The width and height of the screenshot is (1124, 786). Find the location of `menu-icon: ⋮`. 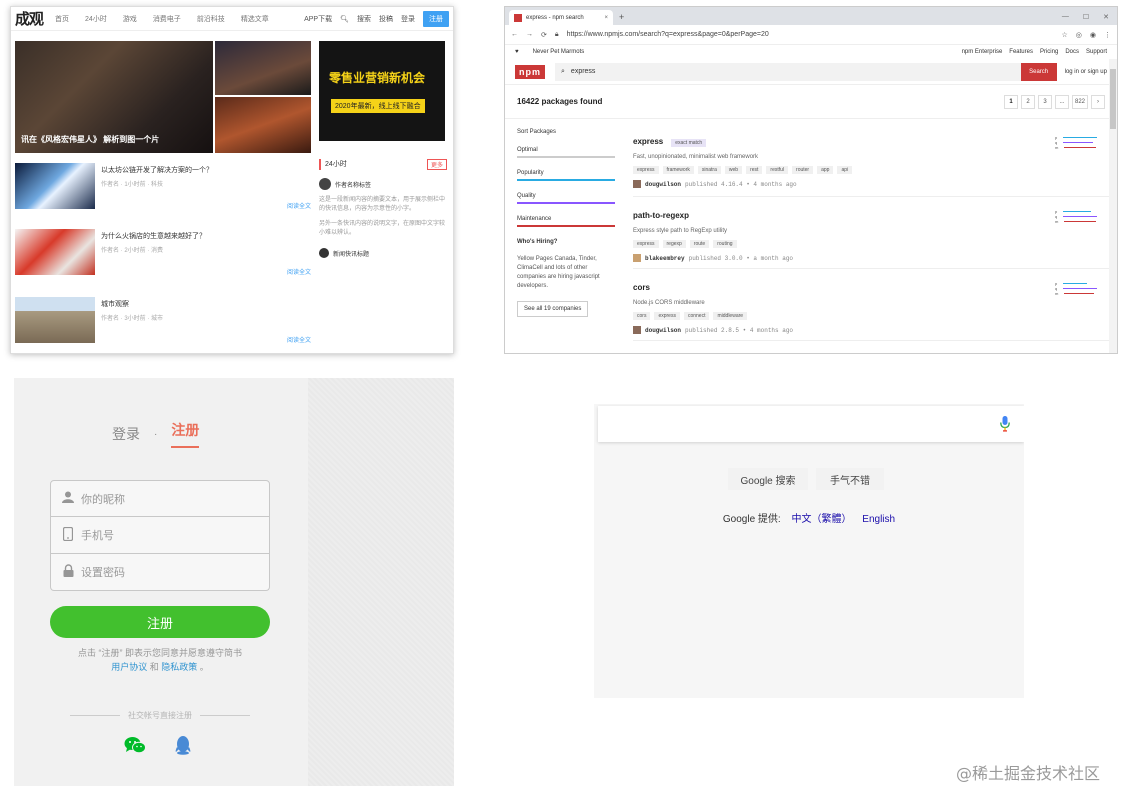

menu-icon: ⋮ is located at coordinates (1107, 35).